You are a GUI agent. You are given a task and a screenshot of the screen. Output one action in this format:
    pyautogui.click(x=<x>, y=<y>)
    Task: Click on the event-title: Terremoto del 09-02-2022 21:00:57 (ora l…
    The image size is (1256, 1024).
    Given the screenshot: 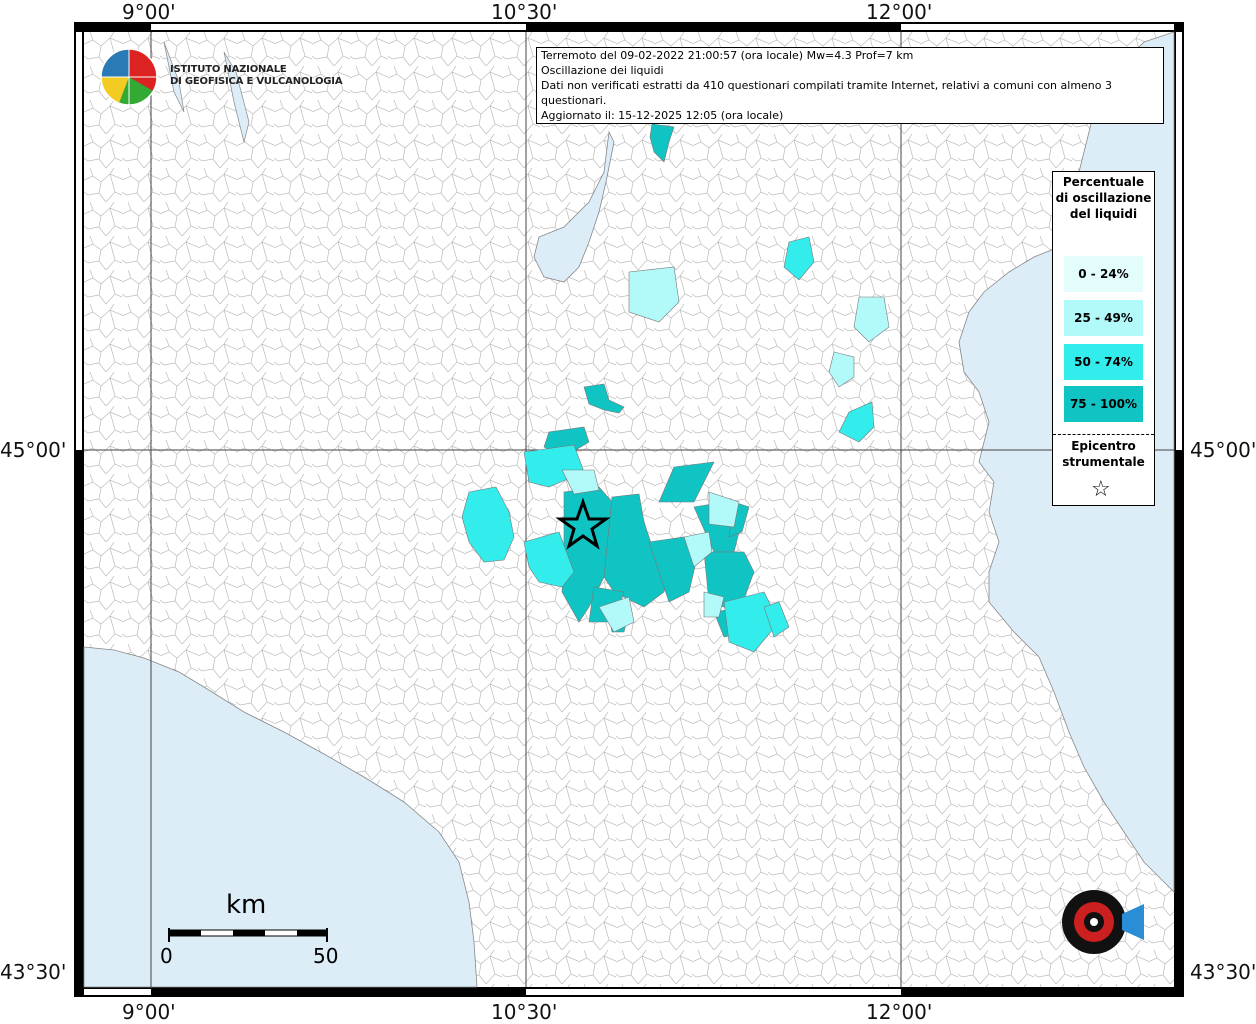 What is the action you would take?
    pyautogui.click(x=727, y=55)
    